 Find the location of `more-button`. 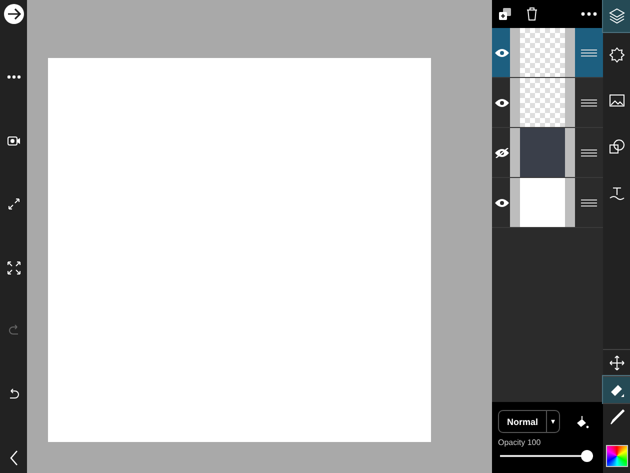

more-button is located at coordinates (589, 14).